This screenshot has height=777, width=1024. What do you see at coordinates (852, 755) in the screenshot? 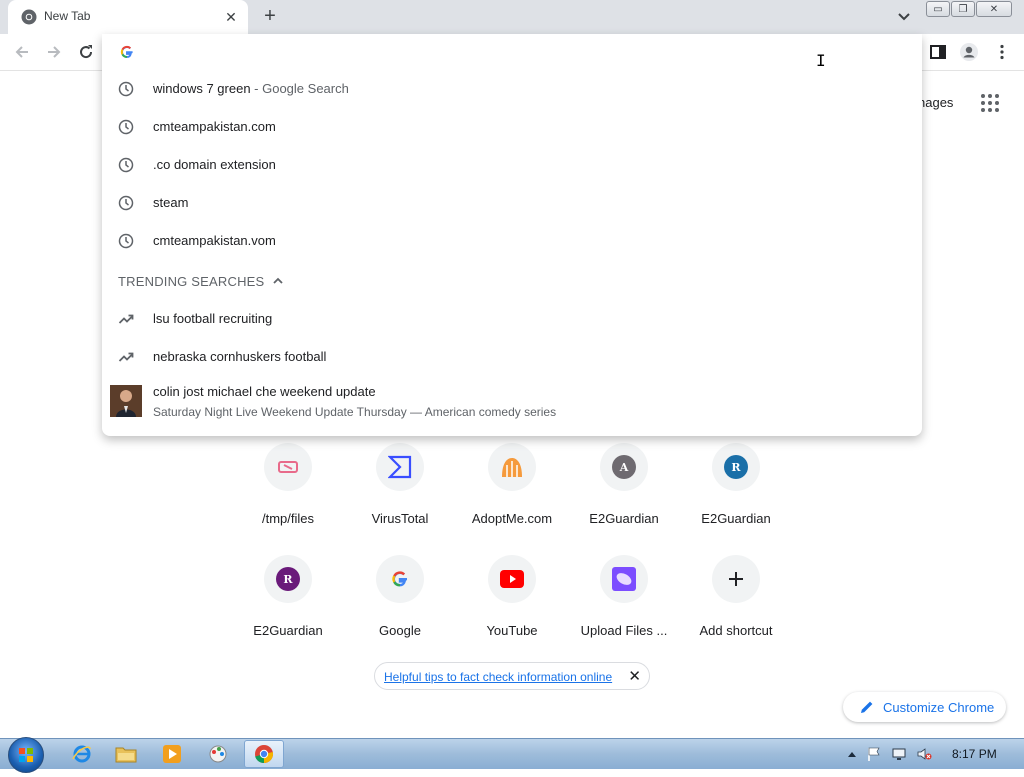
I see `show-hidden-icons-icon` at bounding box center [852, 755].